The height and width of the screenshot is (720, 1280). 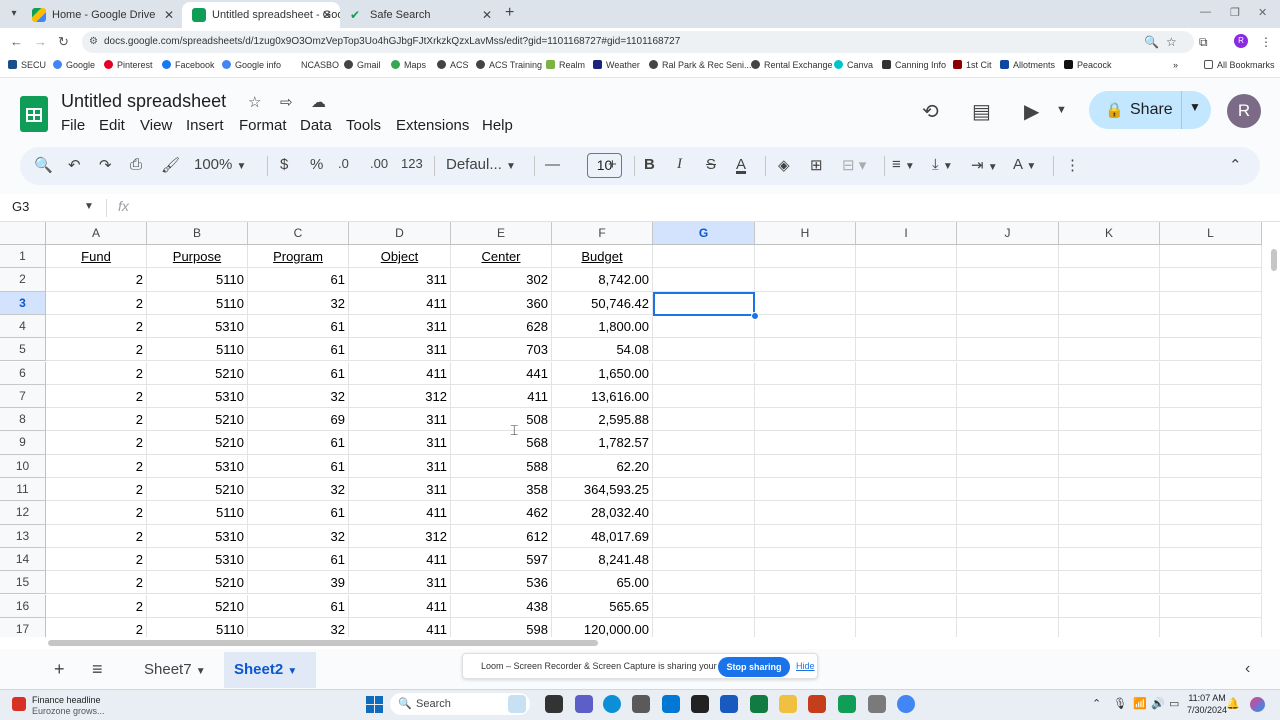 I want to click on powerpoint-icon, so click(x=817, y=704).